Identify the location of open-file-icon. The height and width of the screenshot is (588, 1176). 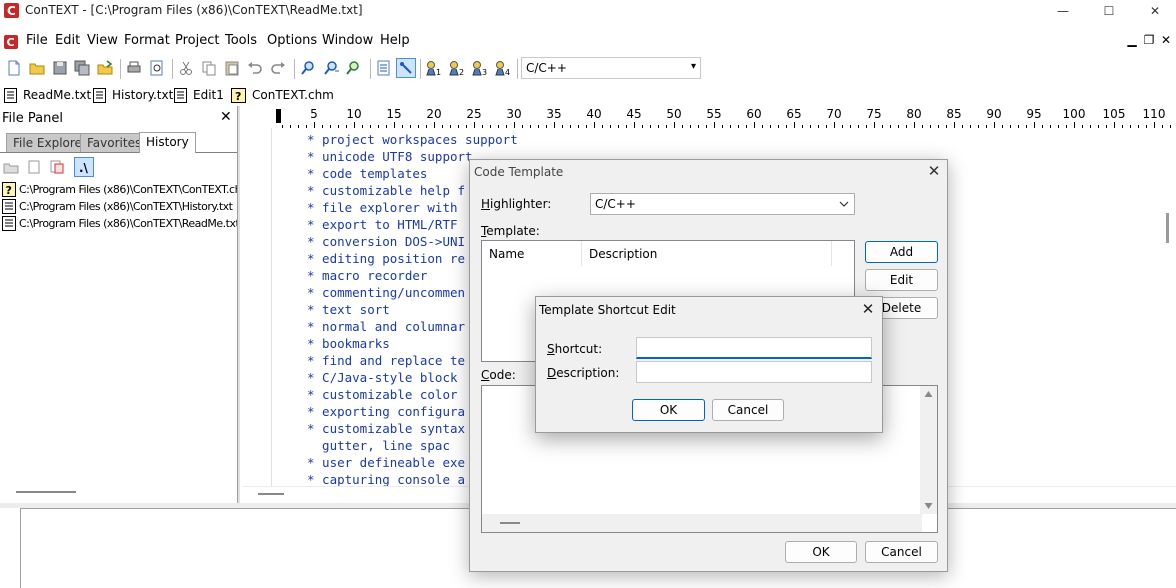
(11, 167).